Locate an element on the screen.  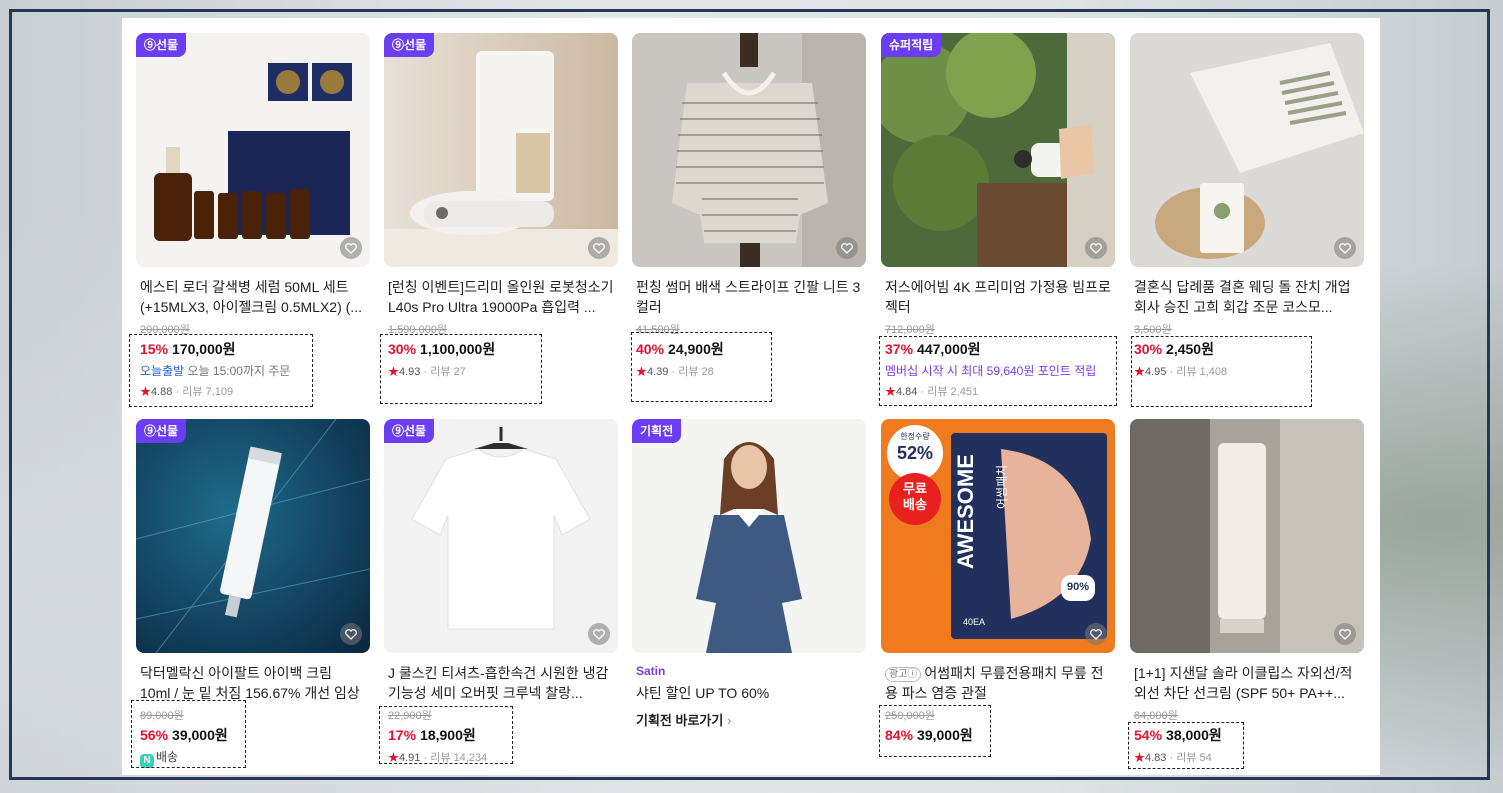
sale-pct-label: 52% is located at coordinates (915, 453).